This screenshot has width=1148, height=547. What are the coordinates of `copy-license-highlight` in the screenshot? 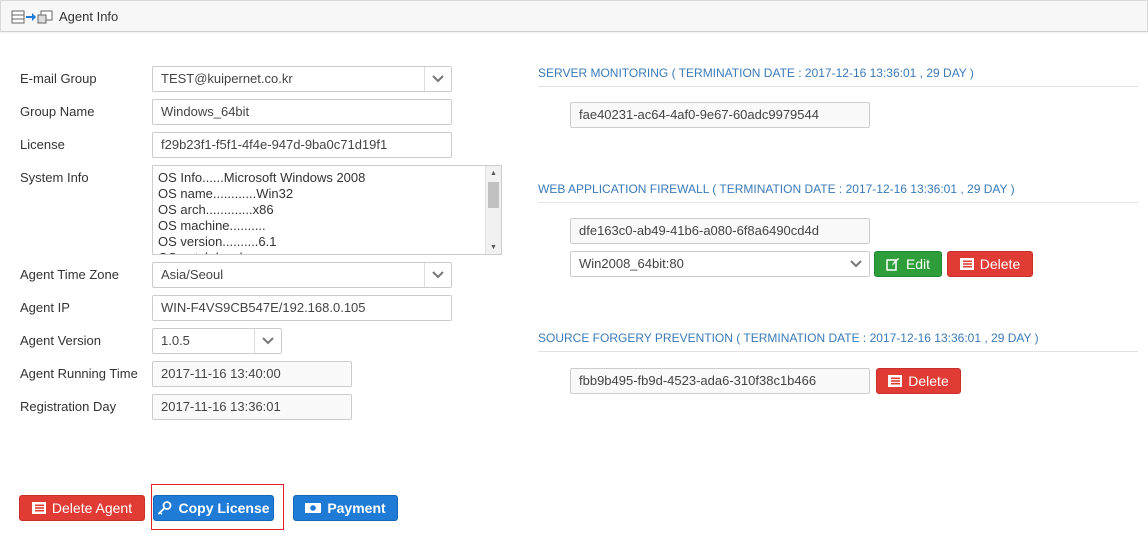 It's located at (217, 507).